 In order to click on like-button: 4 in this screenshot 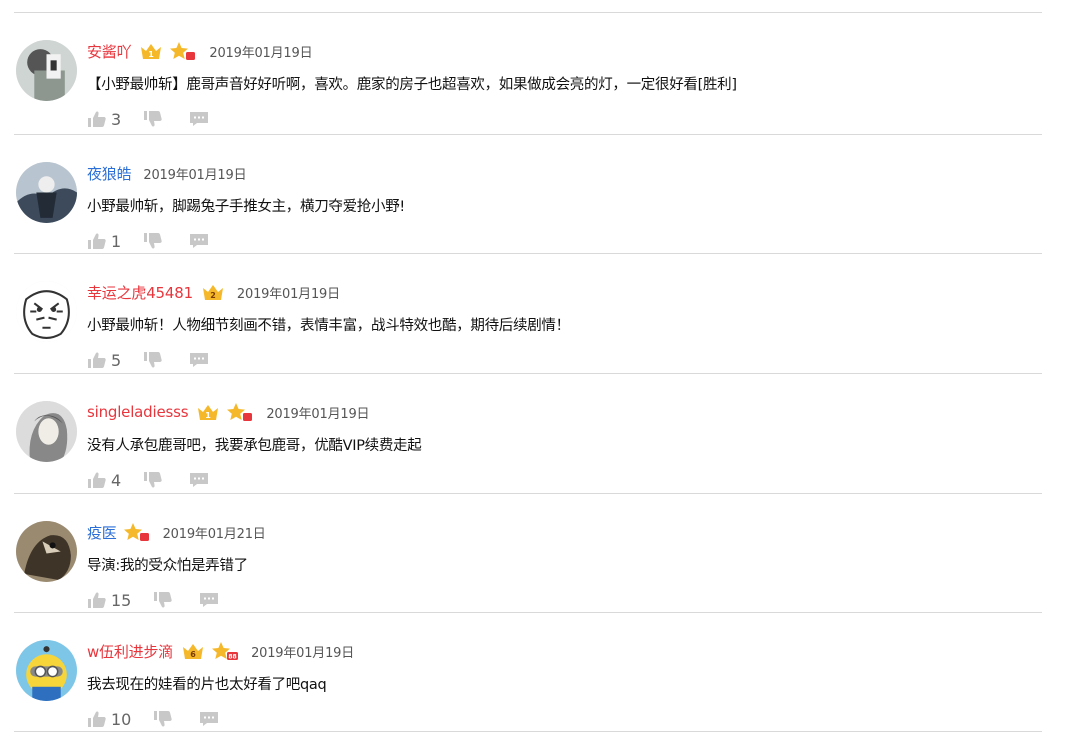, I will do `click(104, 480)`.